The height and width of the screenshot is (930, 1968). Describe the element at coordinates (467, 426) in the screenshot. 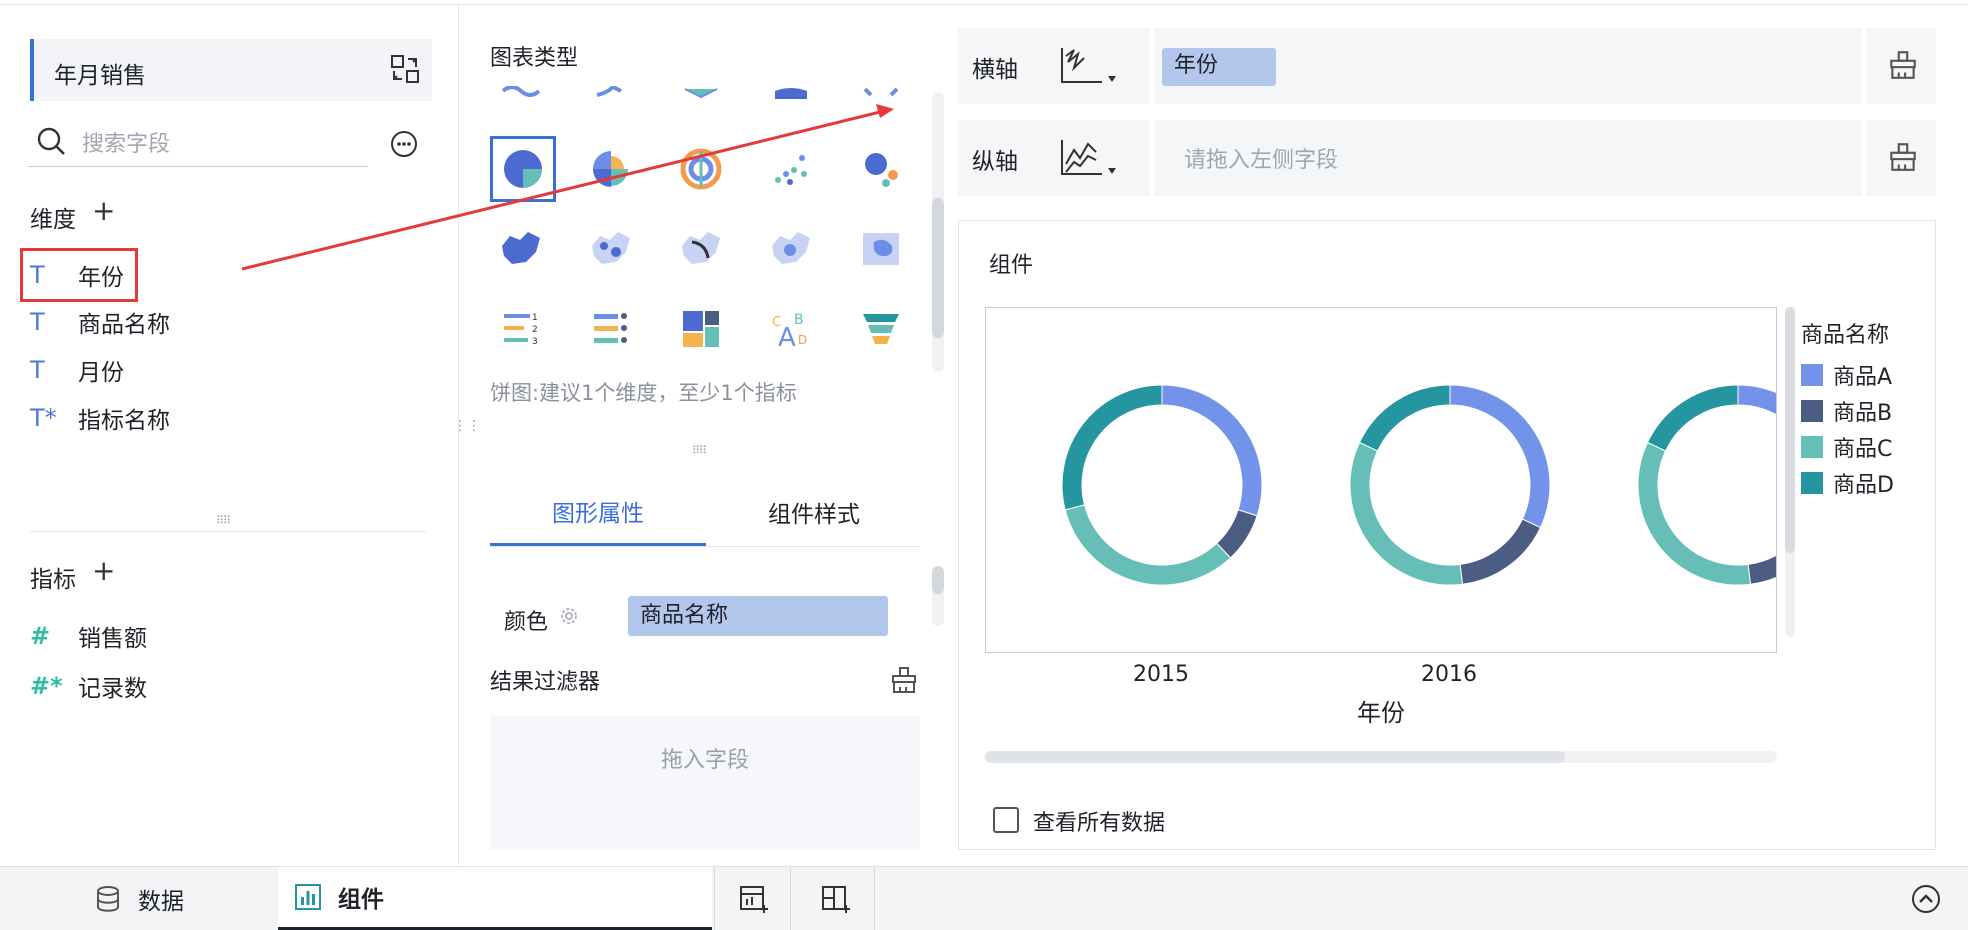

I see `vertical-resize-handle-icon: ⋮⋮` at that location.